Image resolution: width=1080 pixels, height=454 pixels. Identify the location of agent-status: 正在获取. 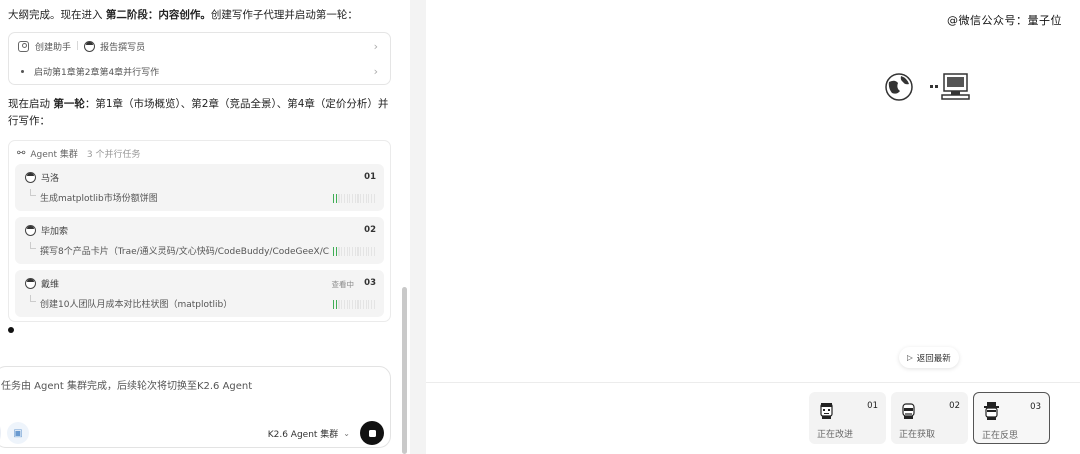
(917, 435).